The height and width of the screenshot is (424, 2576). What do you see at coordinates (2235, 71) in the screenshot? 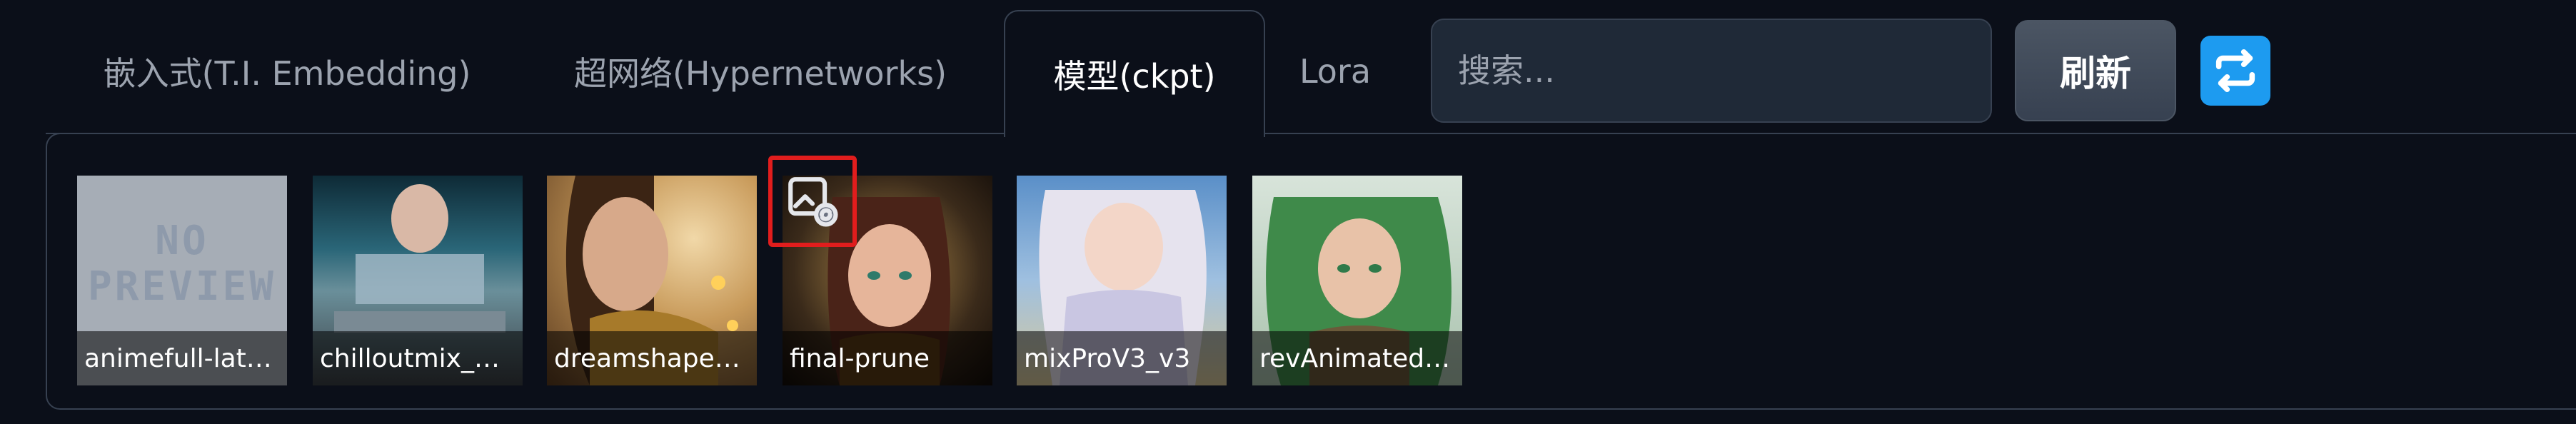
I see `swap-arrows-icon` at bounding box center [2235, 71].